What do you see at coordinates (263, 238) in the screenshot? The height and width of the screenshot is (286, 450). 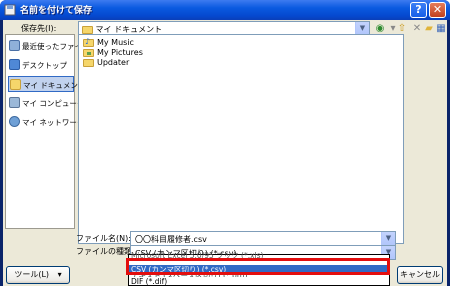 I see `filename-field: 〇〇科目履修者.csv ▼` at bounding box center [263, 238].